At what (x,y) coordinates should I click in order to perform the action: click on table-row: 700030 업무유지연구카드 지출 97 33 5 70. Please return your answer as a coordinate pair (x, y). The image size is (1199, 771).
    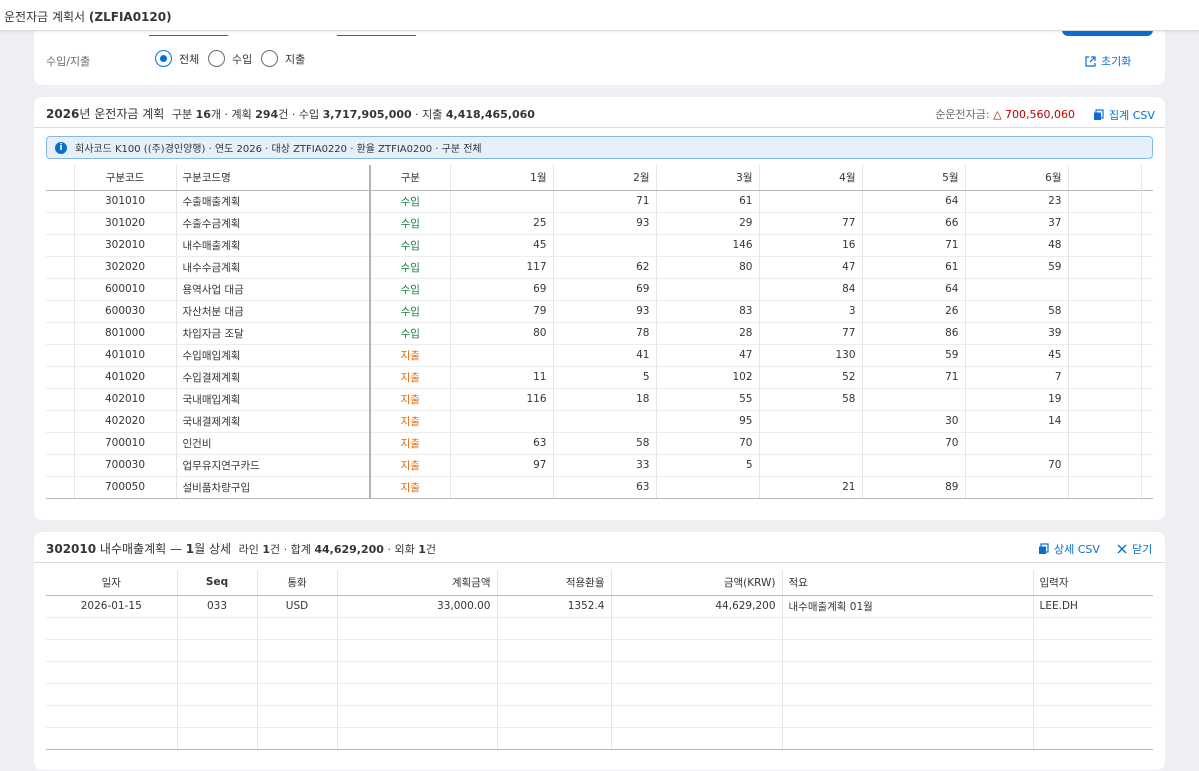
    Looking at the image, I should click on (599, 465).